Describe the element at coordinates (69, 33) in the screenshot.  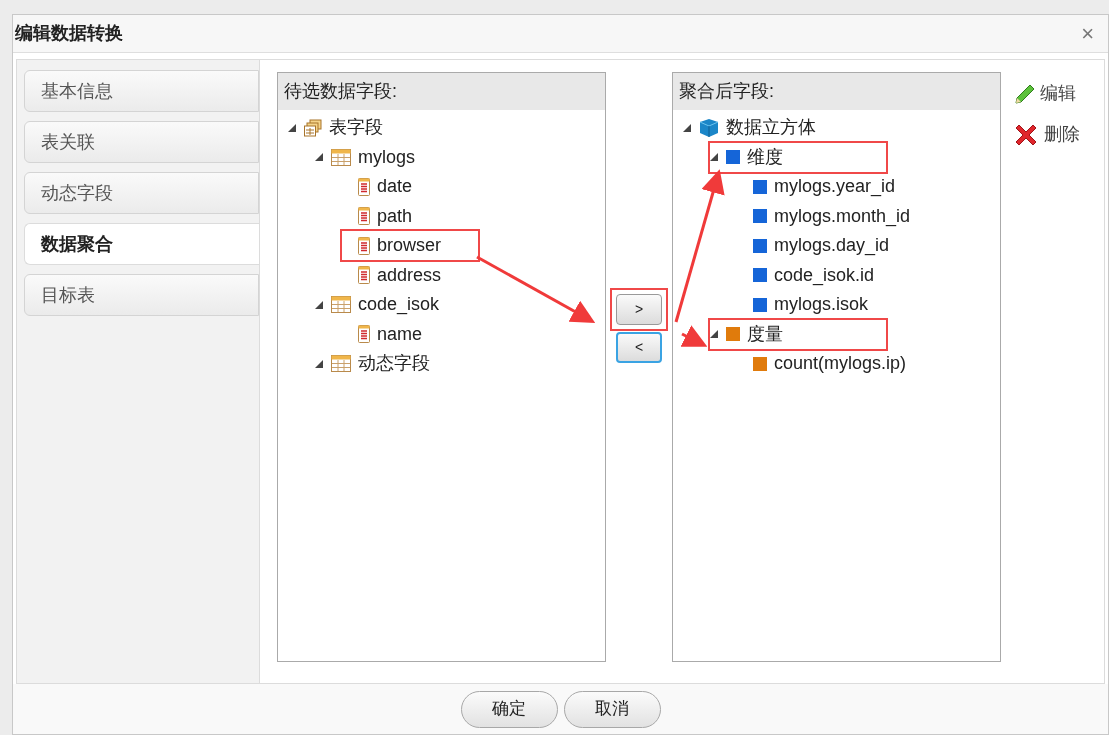
I see `window-title: 编辑数据转换` at that location.